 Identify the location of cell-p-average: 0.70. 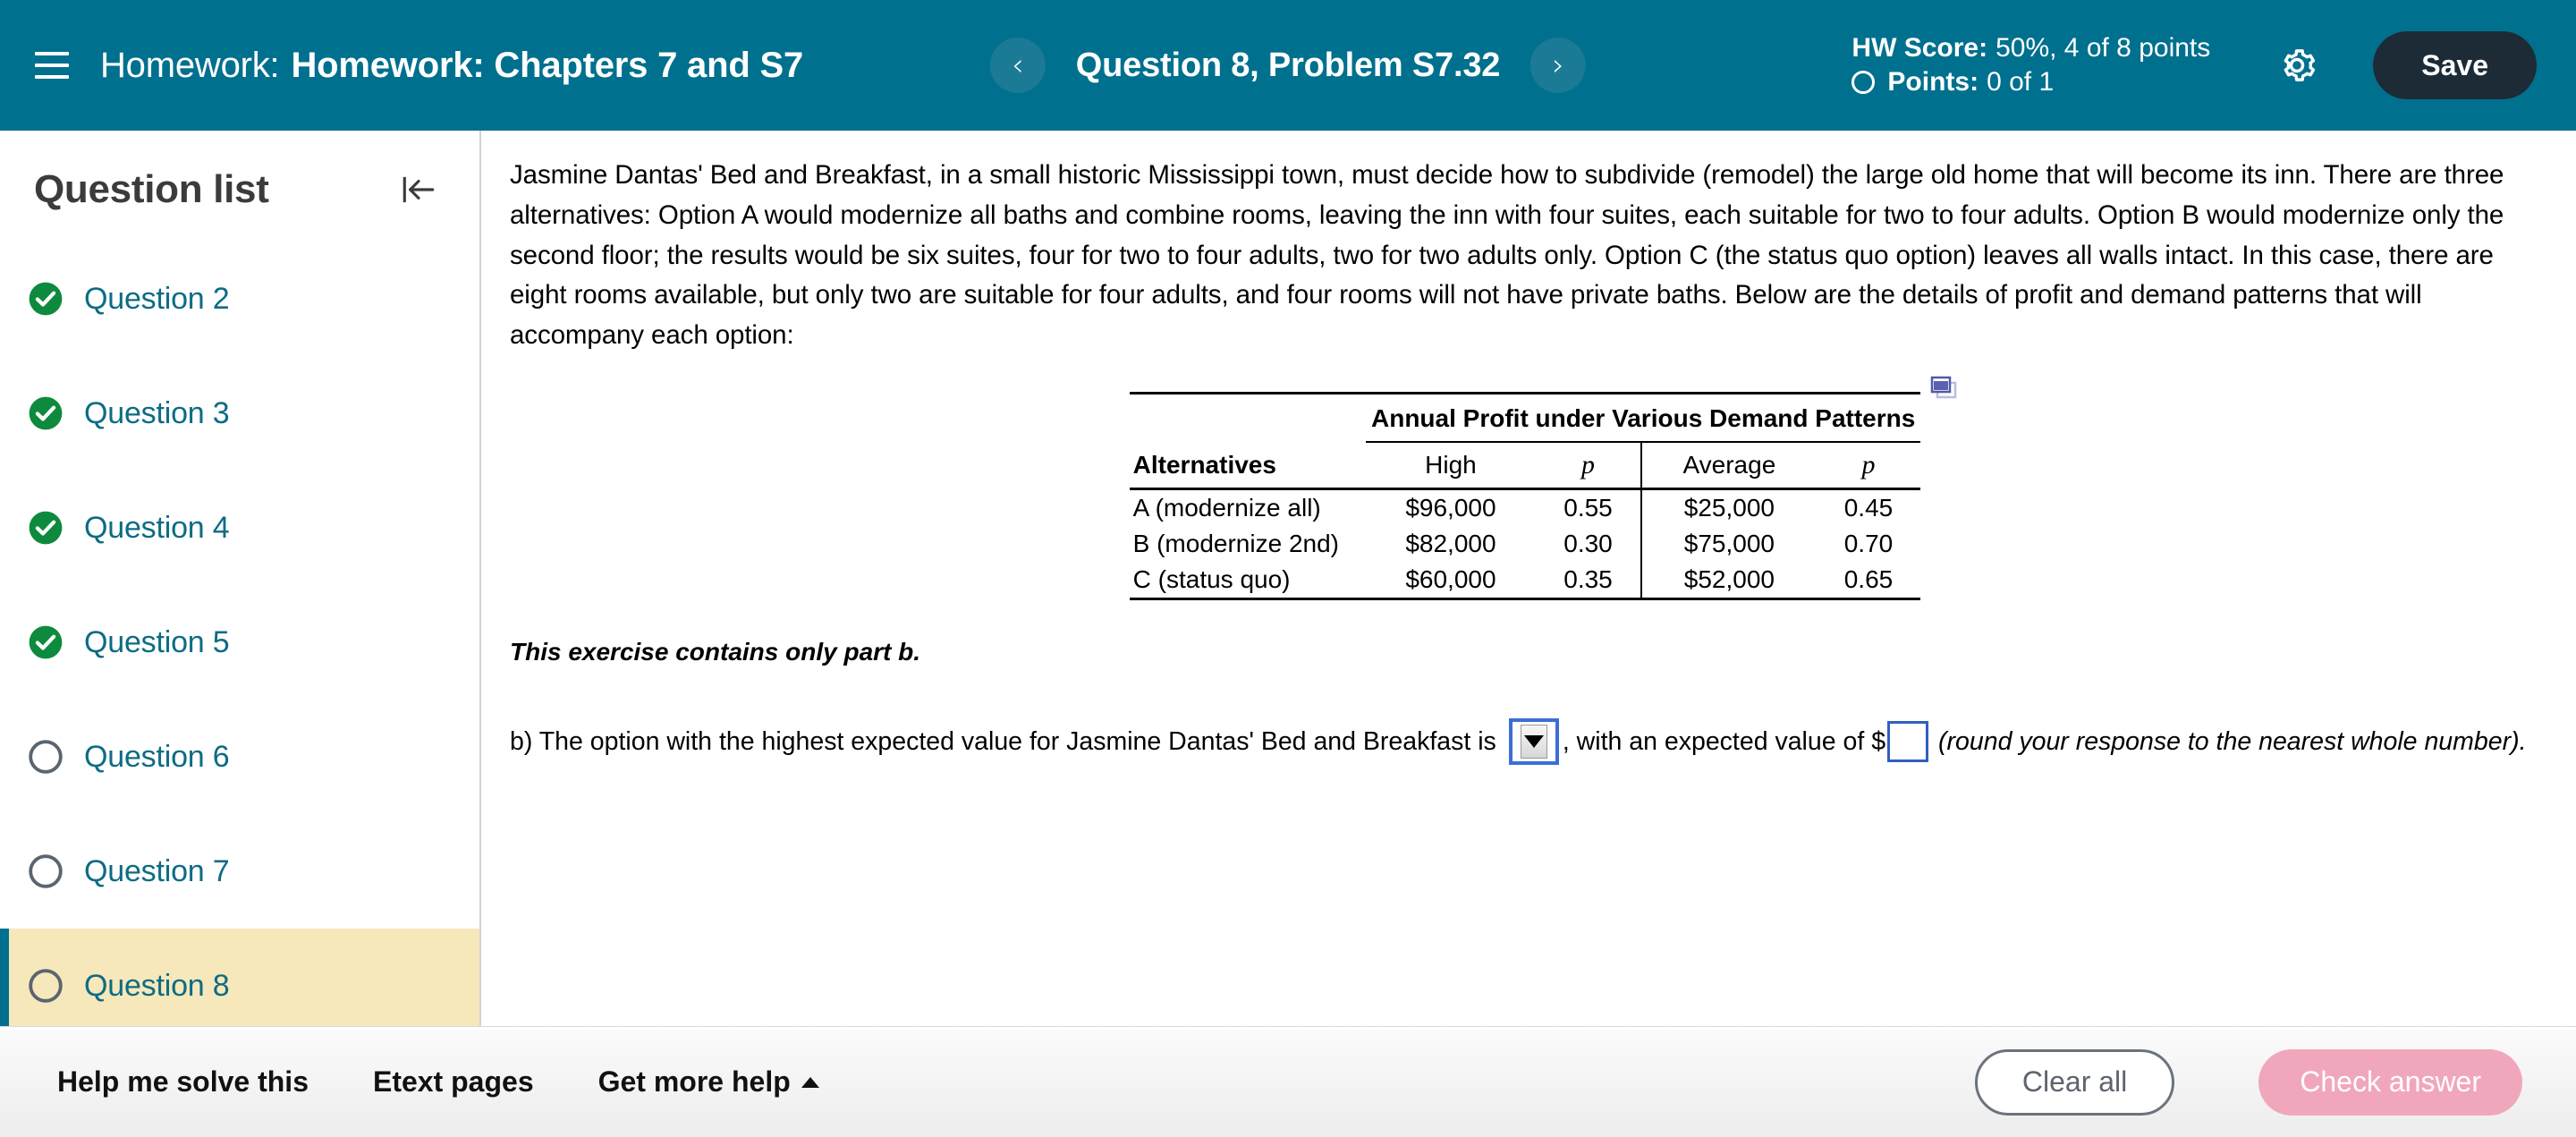
(1868, 544).